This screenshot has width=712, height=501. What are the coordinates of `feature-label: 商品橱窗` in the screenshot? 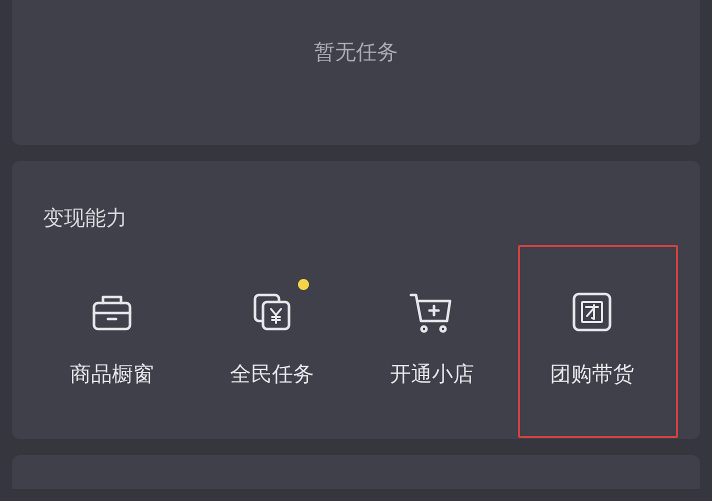 It's located at (112, 374).